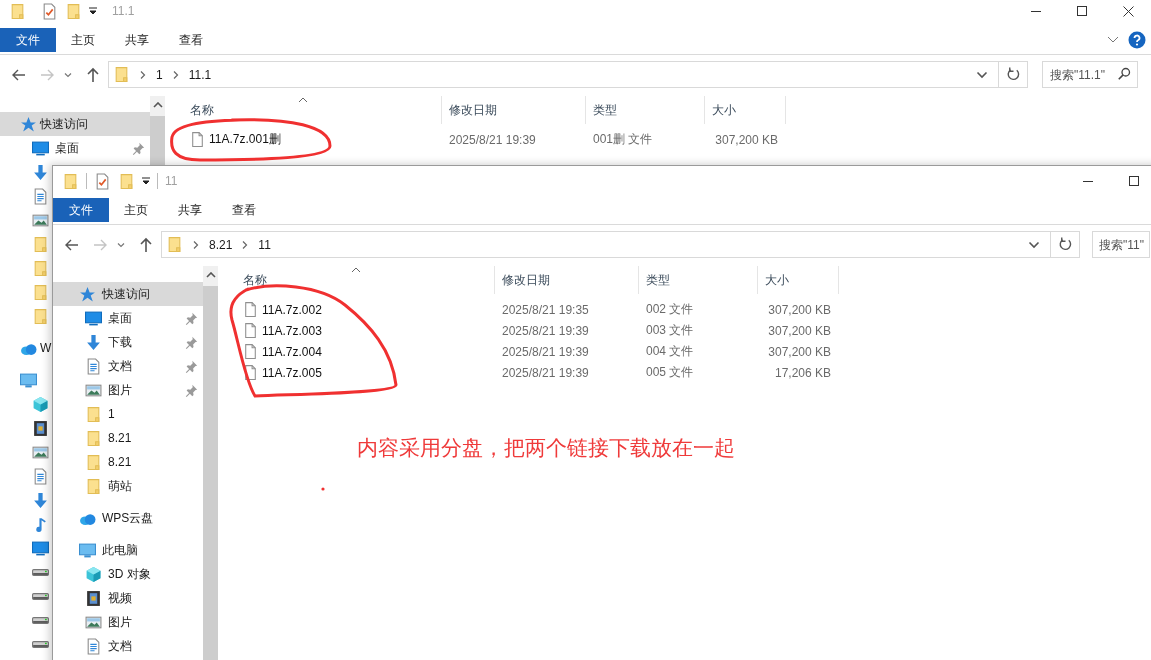 This screenshot has height=660, width=1151. What do you see at coordinates (1137, 40) in the screenshot?
I see `help-icon` at bounding box center [1137, 40].